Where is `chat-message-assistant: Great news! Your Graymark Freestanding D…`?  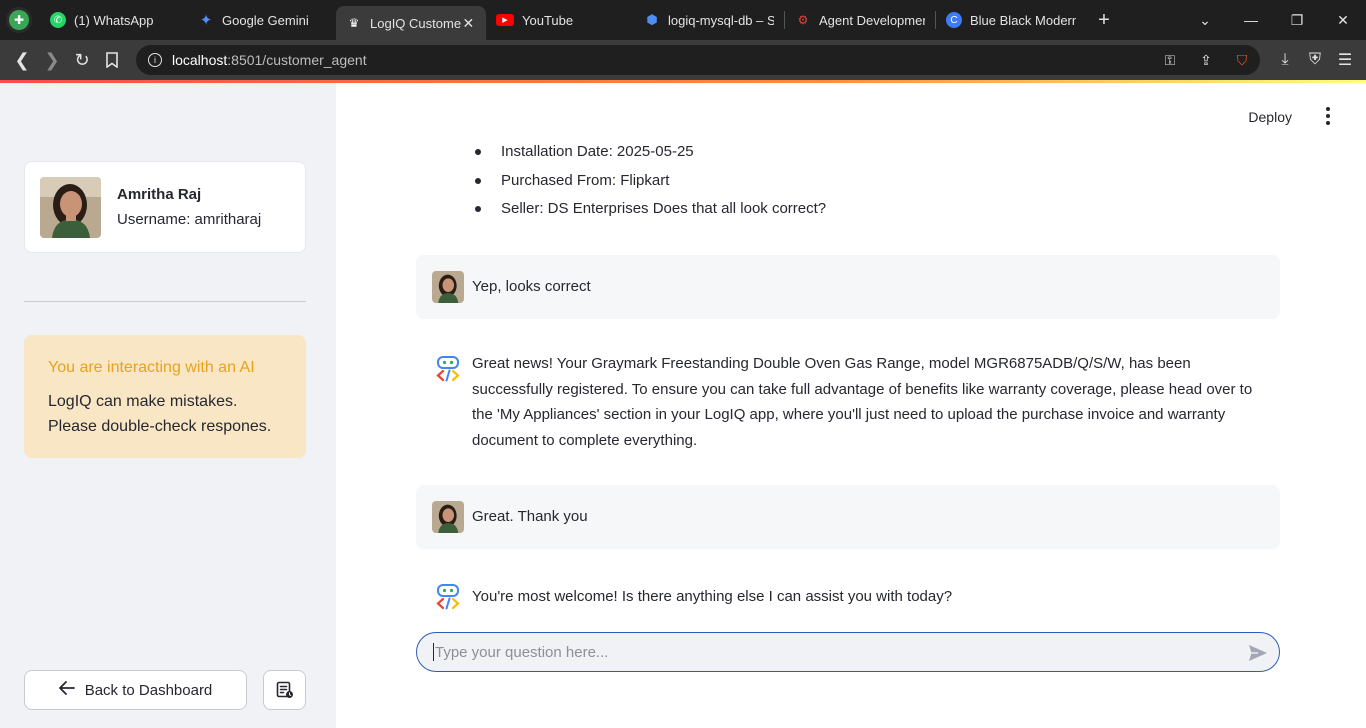
chat-message-assistant: Great news! Your Graymark Freestanding D… is located at coordinates (848, 400).